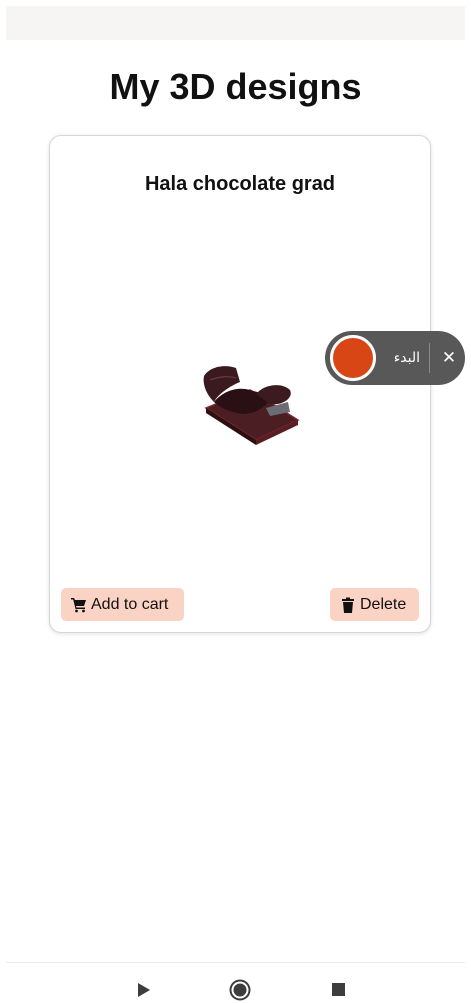  What do you see at coordinates (235, 86) in the screenshot?
I see `page-title: My 3D designs` at bounding box center [235, 86].